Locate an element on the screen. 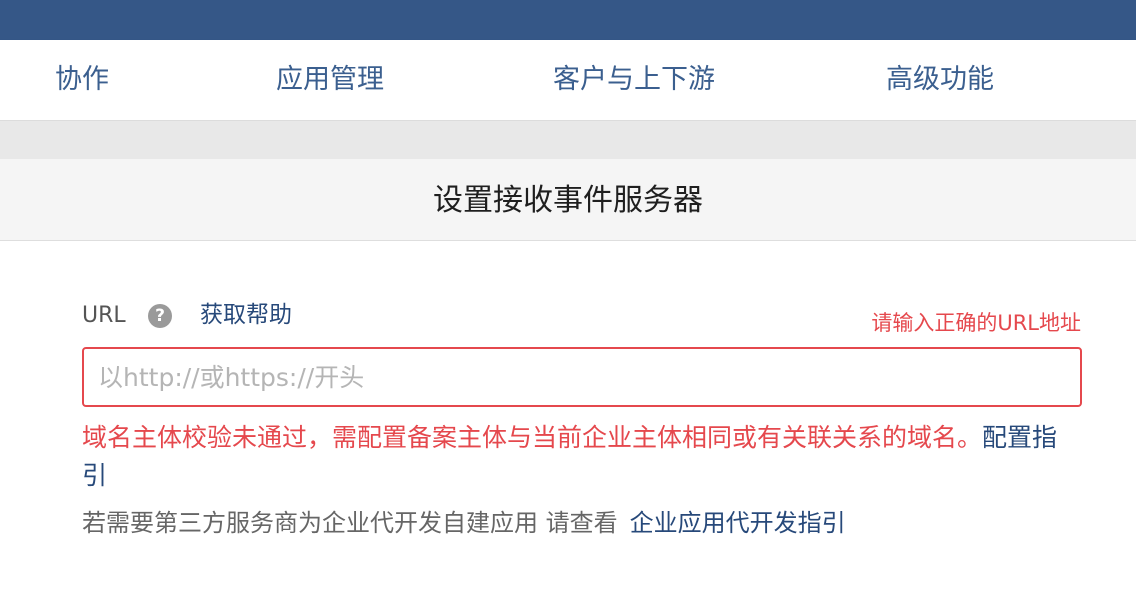  domain-validation-error: 域名主体校验未通过，需配置备案主体与当前企业主体相同或有关联关系的域名。配置指引 is located at coordinates (582, 457).